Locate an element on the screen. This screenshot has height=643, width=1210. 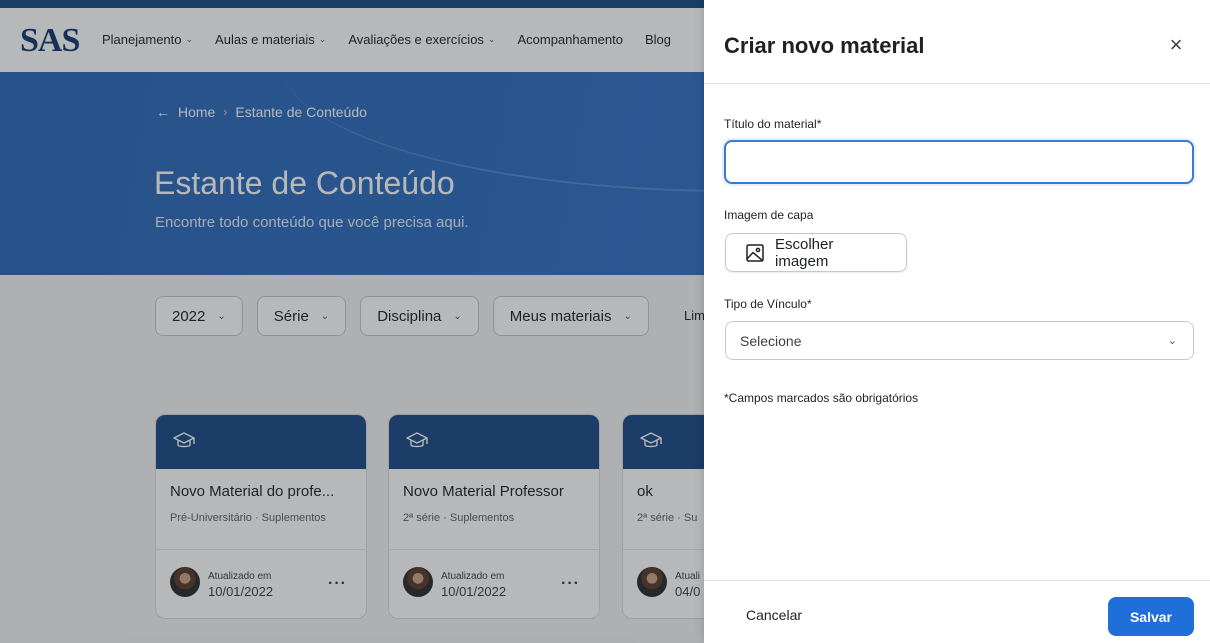
link-type-label: Tipo de Vínculo* is located at coordinates (768, 304).